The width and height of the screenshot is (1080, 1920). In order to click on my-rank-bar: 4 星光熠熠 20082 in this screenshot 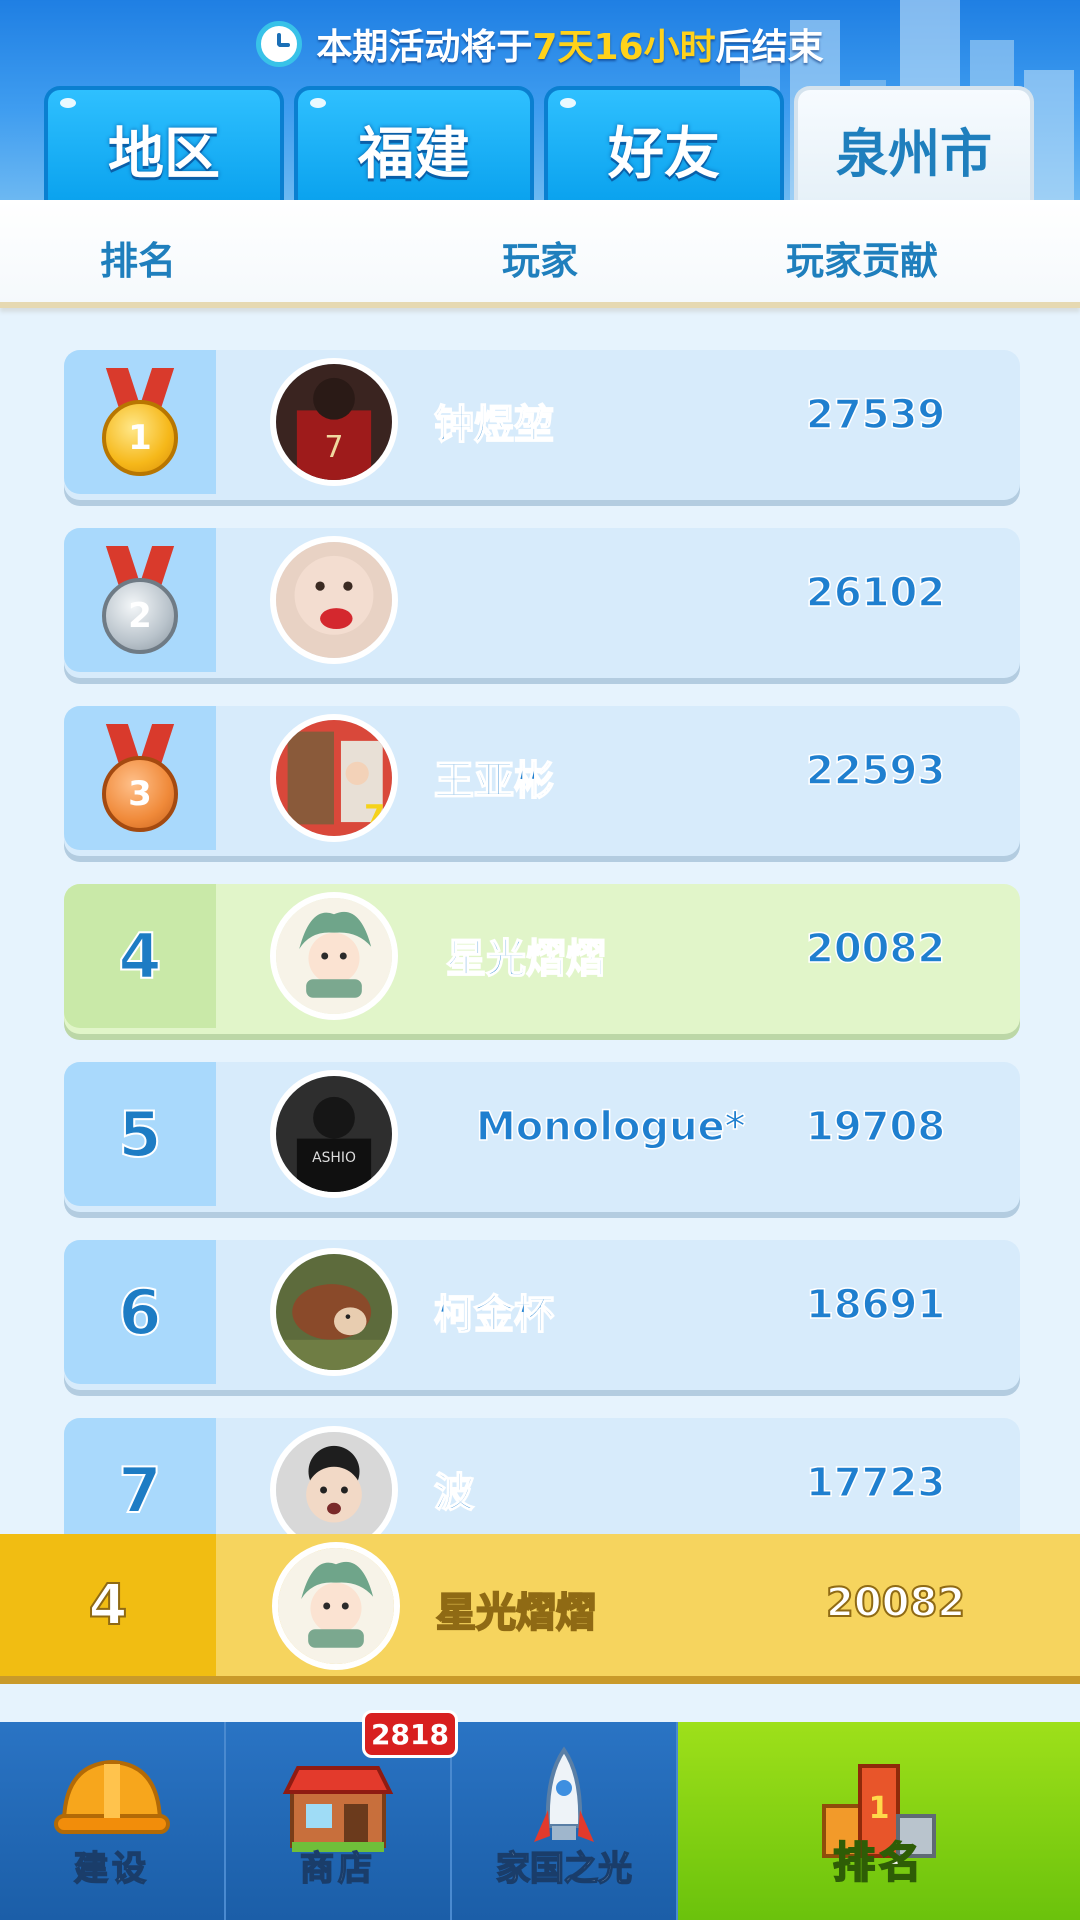, I will do `click(540, 1609)`.